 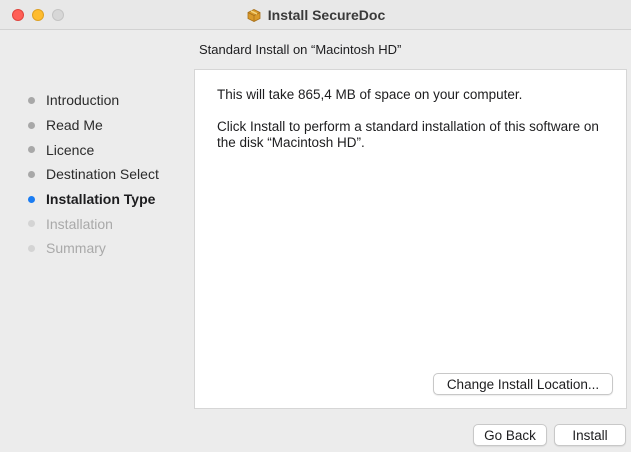 I want to click on window-title-group: Install SecureDoc, so click(x=315, y=15).